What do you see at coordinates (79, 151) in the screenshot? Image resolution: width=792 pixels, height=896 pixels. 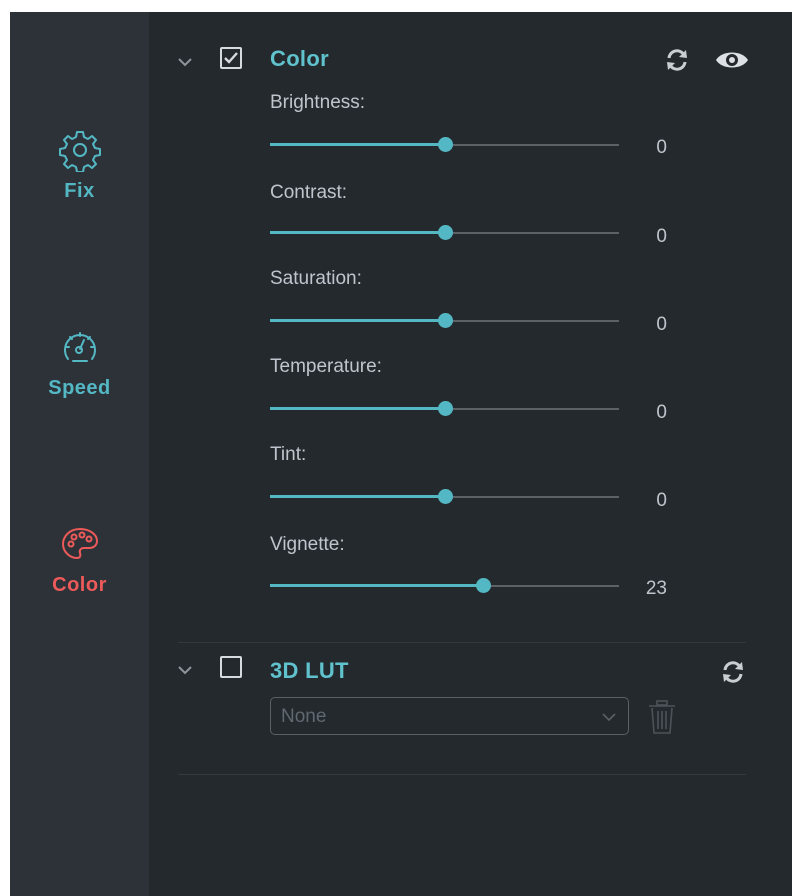 I see `gear-icon` at bounding box center [79, 151].